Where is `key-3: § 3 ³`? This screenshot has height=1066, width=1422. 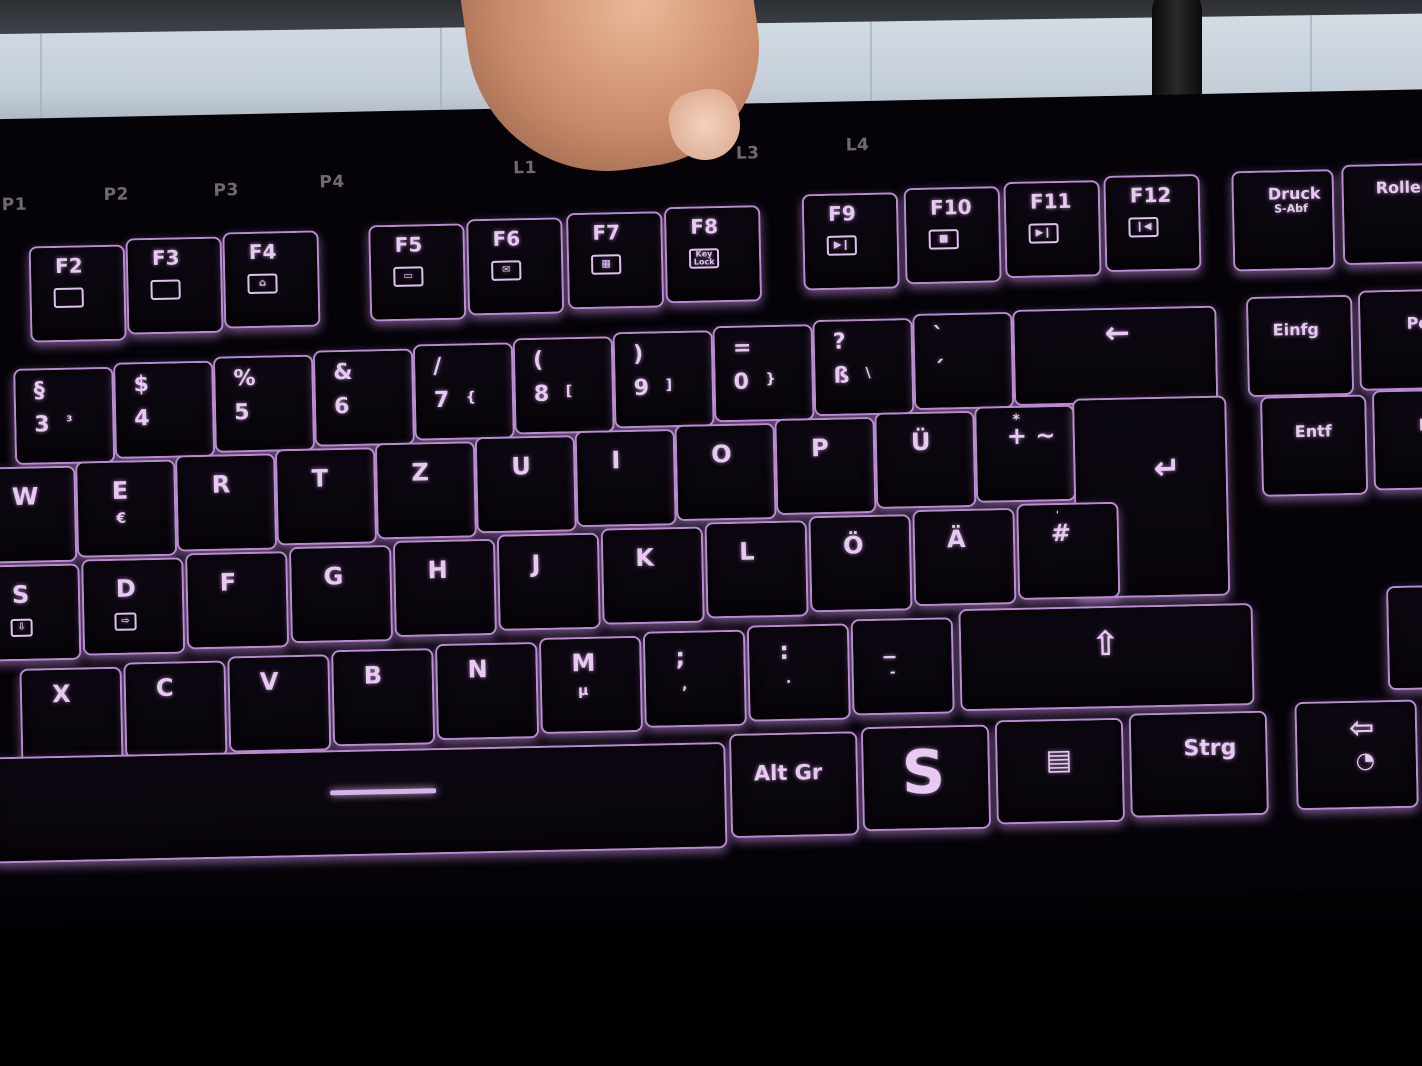
key-3: § 3 ³ is located at coordinates (64, 415).